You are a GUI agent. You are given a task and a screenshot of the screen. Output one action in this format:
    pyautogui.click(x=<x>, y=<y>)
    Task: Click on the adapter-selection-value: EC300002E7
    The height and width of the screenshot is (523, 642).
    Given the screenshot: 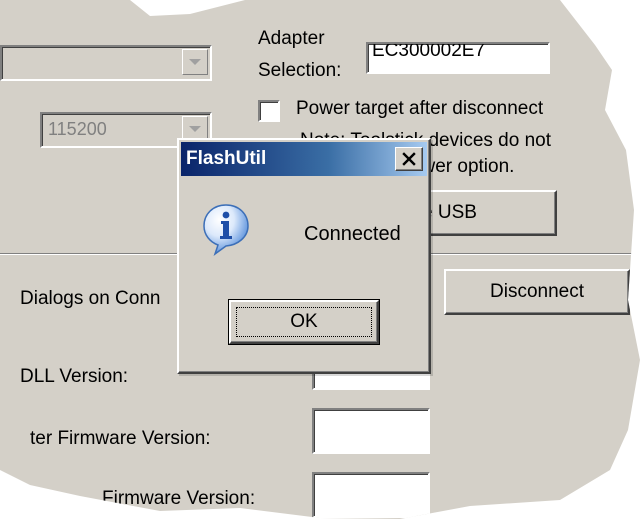 What is the action you would take?
    pyautogui.click(x=429, y=51)
    